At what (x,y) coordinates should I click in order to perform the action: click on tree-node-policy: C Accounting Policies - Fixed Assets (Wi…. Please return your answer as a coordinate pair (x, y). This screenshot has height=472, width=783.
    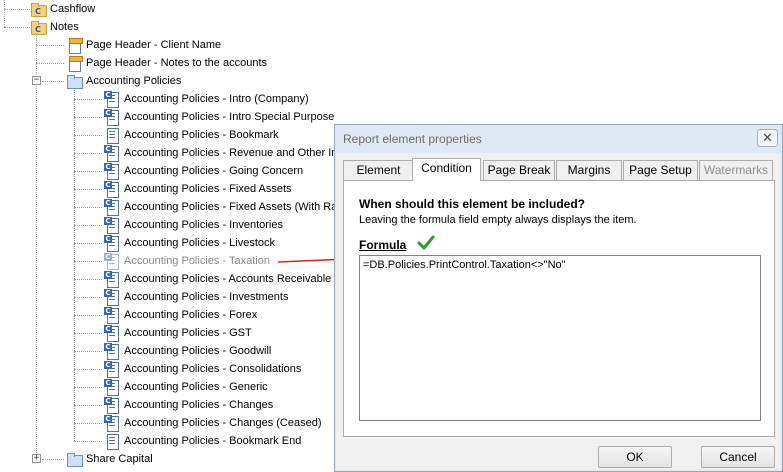
    Looking at the image, I should click on (222, 207).